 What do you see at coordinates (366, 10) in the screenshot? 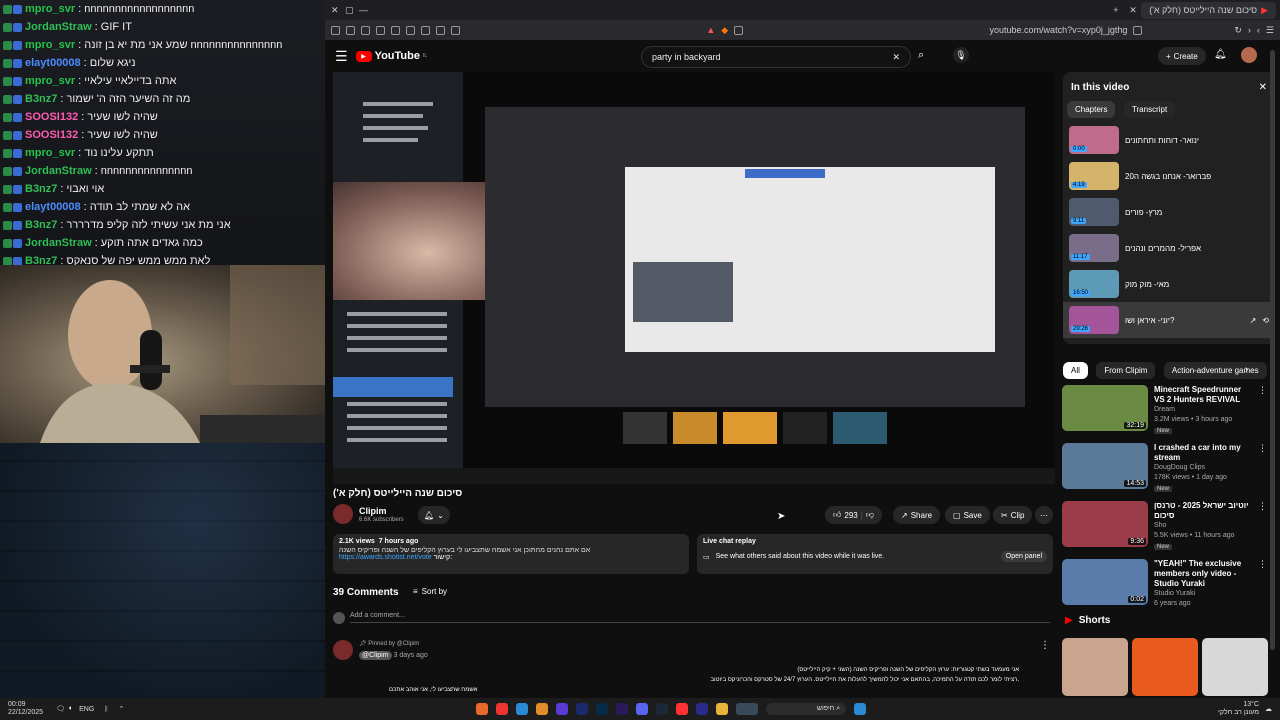
I see `minimize-icon: —` at bounding box center [366, 10].